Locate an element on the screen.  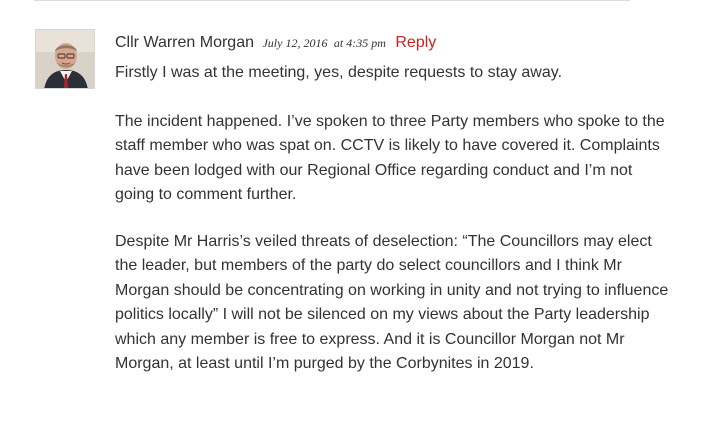
comment-time: at 4:35 pm is located at coordinates (360, 43).